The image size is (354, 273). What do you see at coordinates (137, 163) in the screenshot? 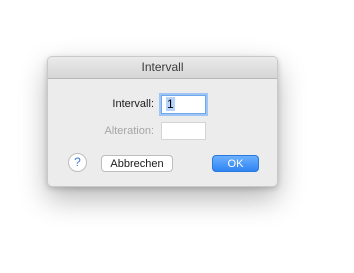
I see `cancel-button: Abbrechen` at bounding box center [137, 163].